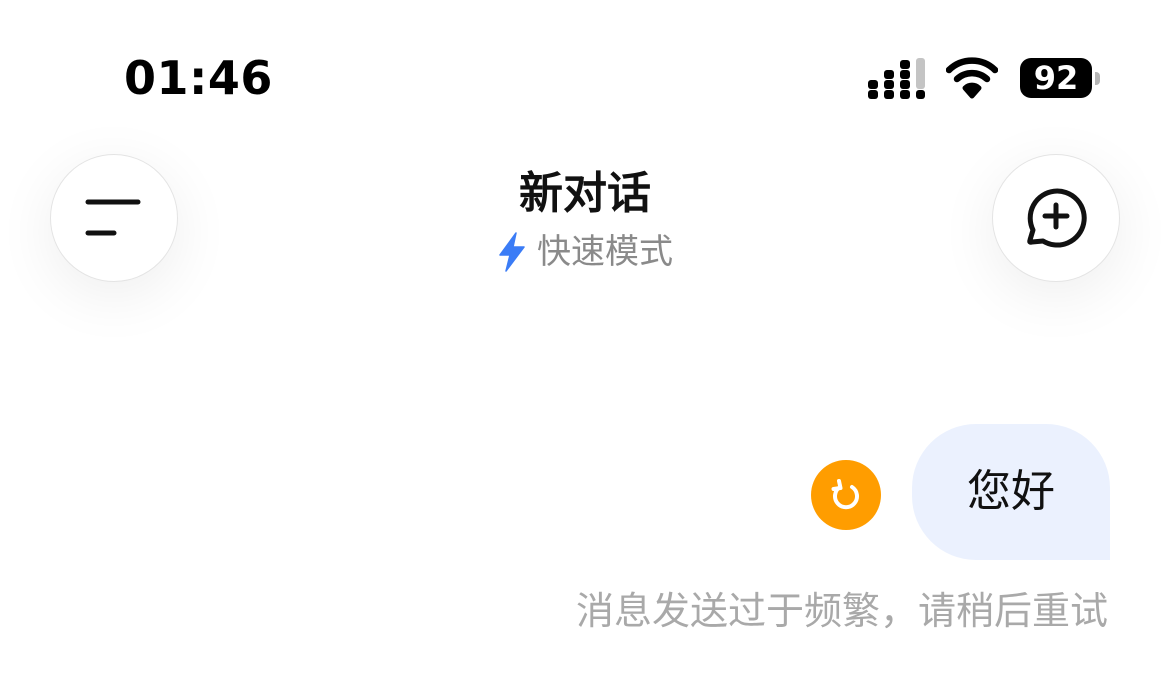  I want to click on new-chat-button, so click(1056, 218).